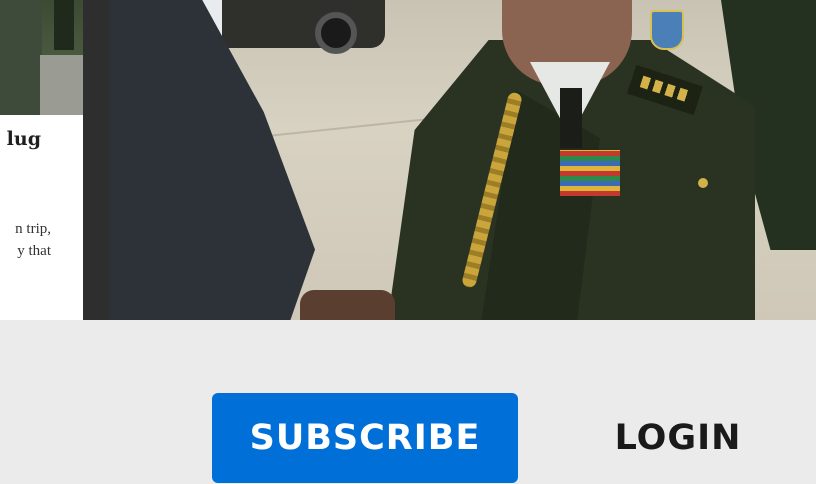  What do you see at coordinates (96, 160) in the screenshot?
I see `card-divider` at bounding box center [96, 160].